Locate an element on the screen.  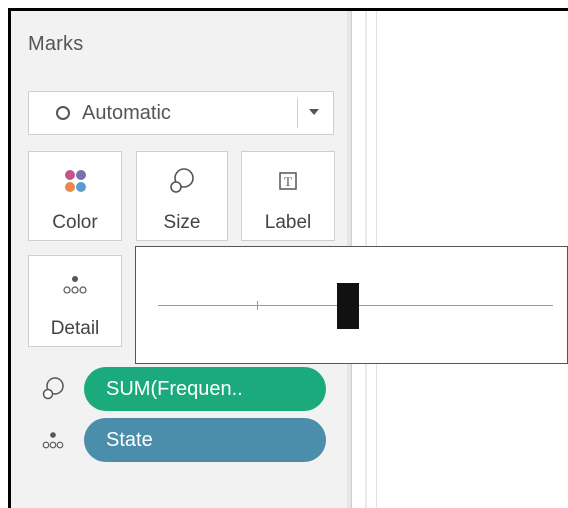
label-button: T Label is located at coordinates (288, 196).